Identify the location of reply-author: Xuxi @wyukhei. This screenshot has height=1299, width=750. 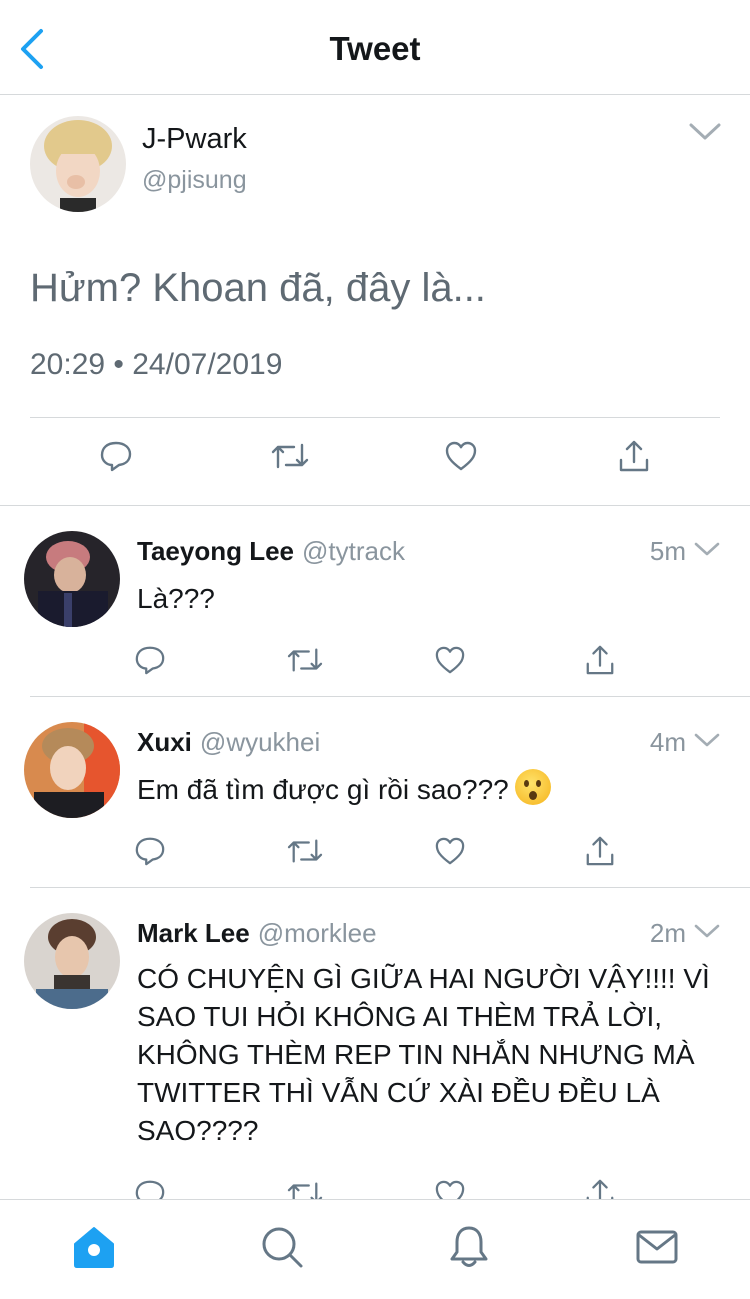
(228, 742).